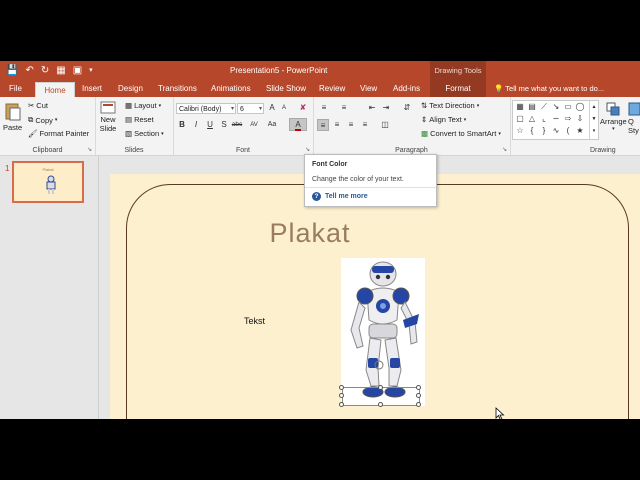 The image size is (640, 480). Describe the element at coordinates (532, 118) in the screenshot. I see `triangle-shape-icon: △` at that location.